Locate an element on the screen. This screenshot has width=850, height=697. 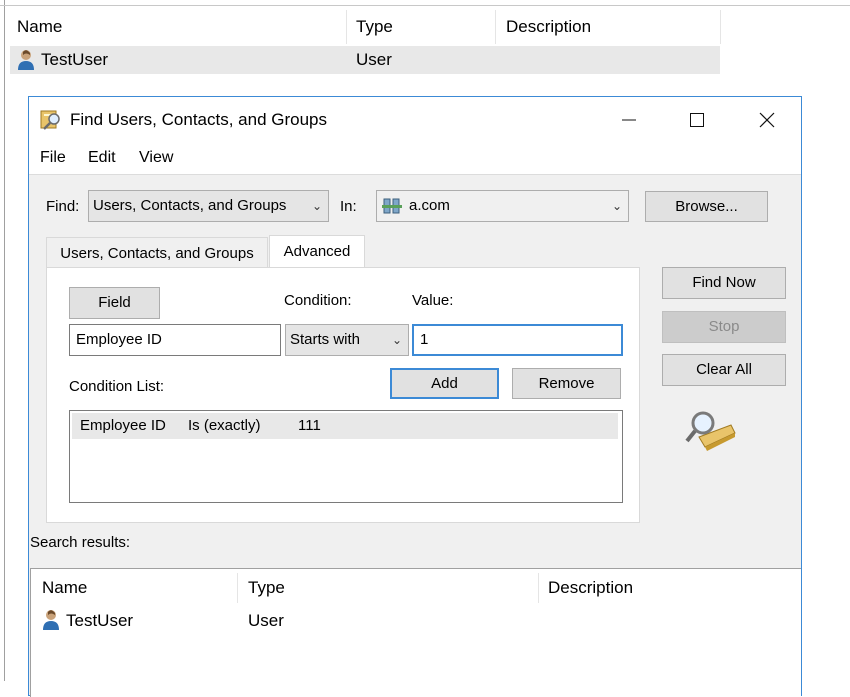
dialog-title: Find Users, Contacts, and Groups is located at coordinates (199, 119).